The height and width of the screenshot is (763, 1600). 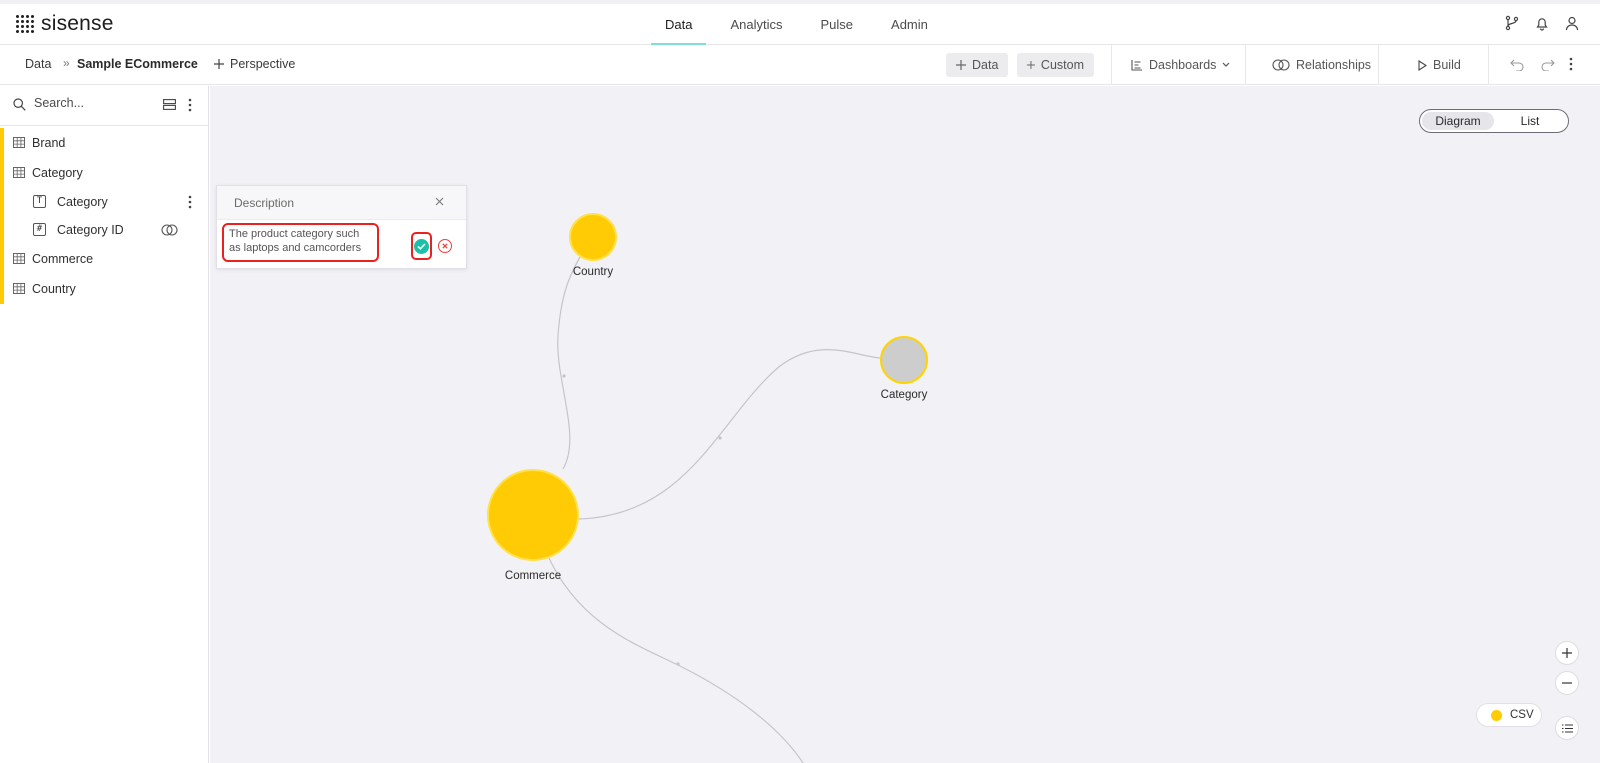 I want to click on field-label: Category ID, so click(x=90, y=230).